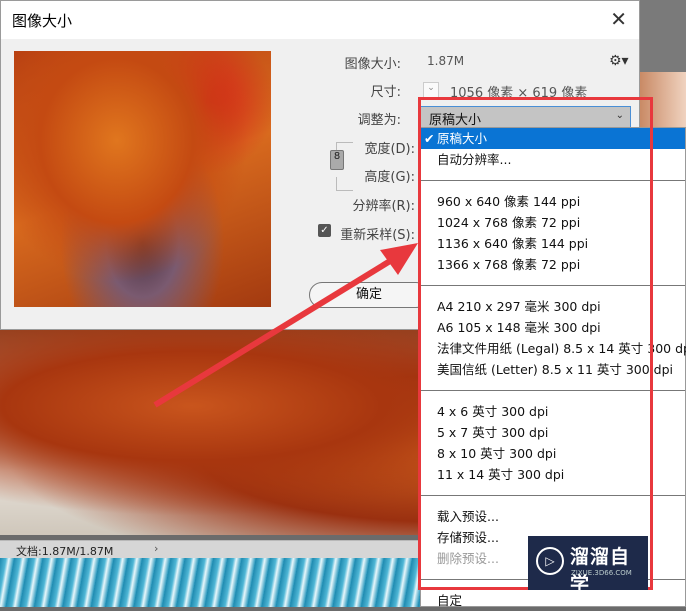  I want to click on chevron-right-icon: ›, so click(156, 548).